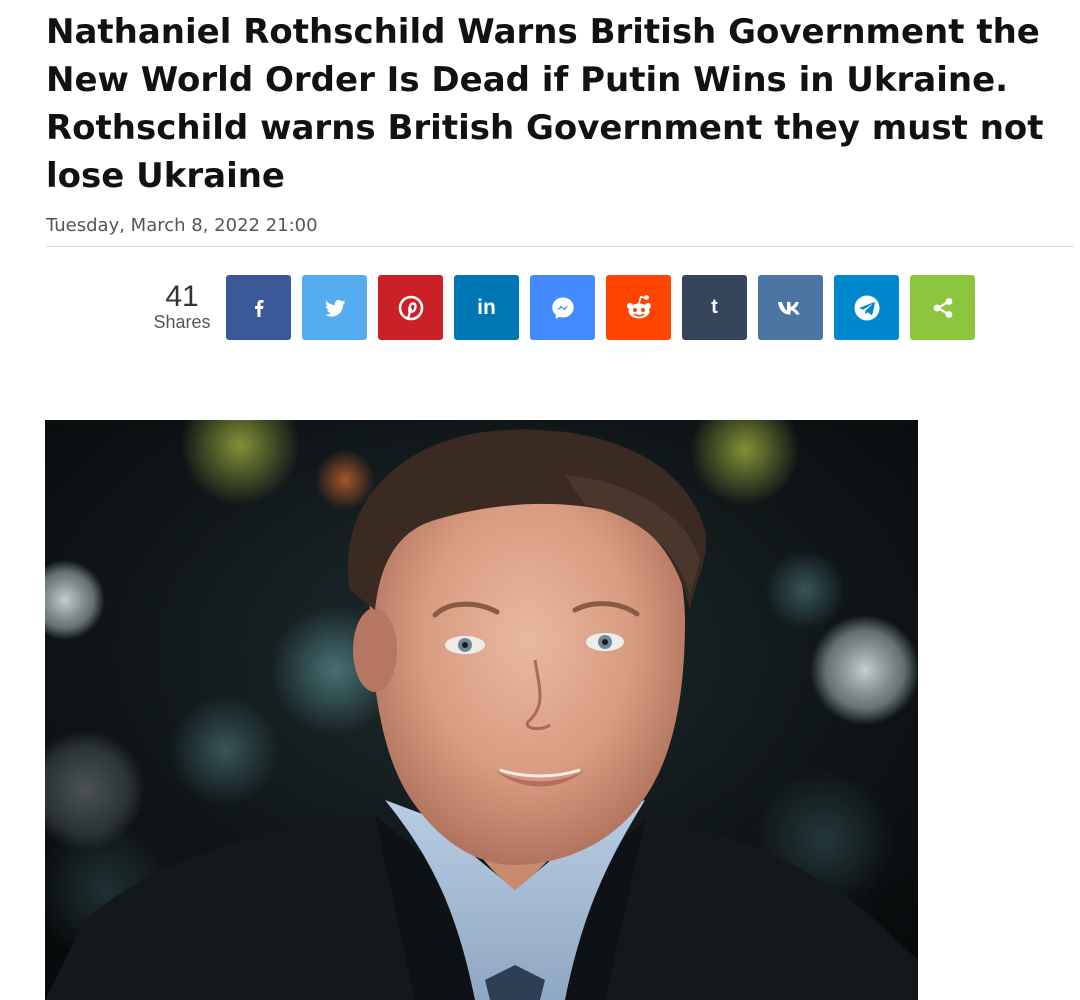 The height and width of the screenshot is (1000, 1080). I want to click on pinterest-share-button, so click(410, 307).